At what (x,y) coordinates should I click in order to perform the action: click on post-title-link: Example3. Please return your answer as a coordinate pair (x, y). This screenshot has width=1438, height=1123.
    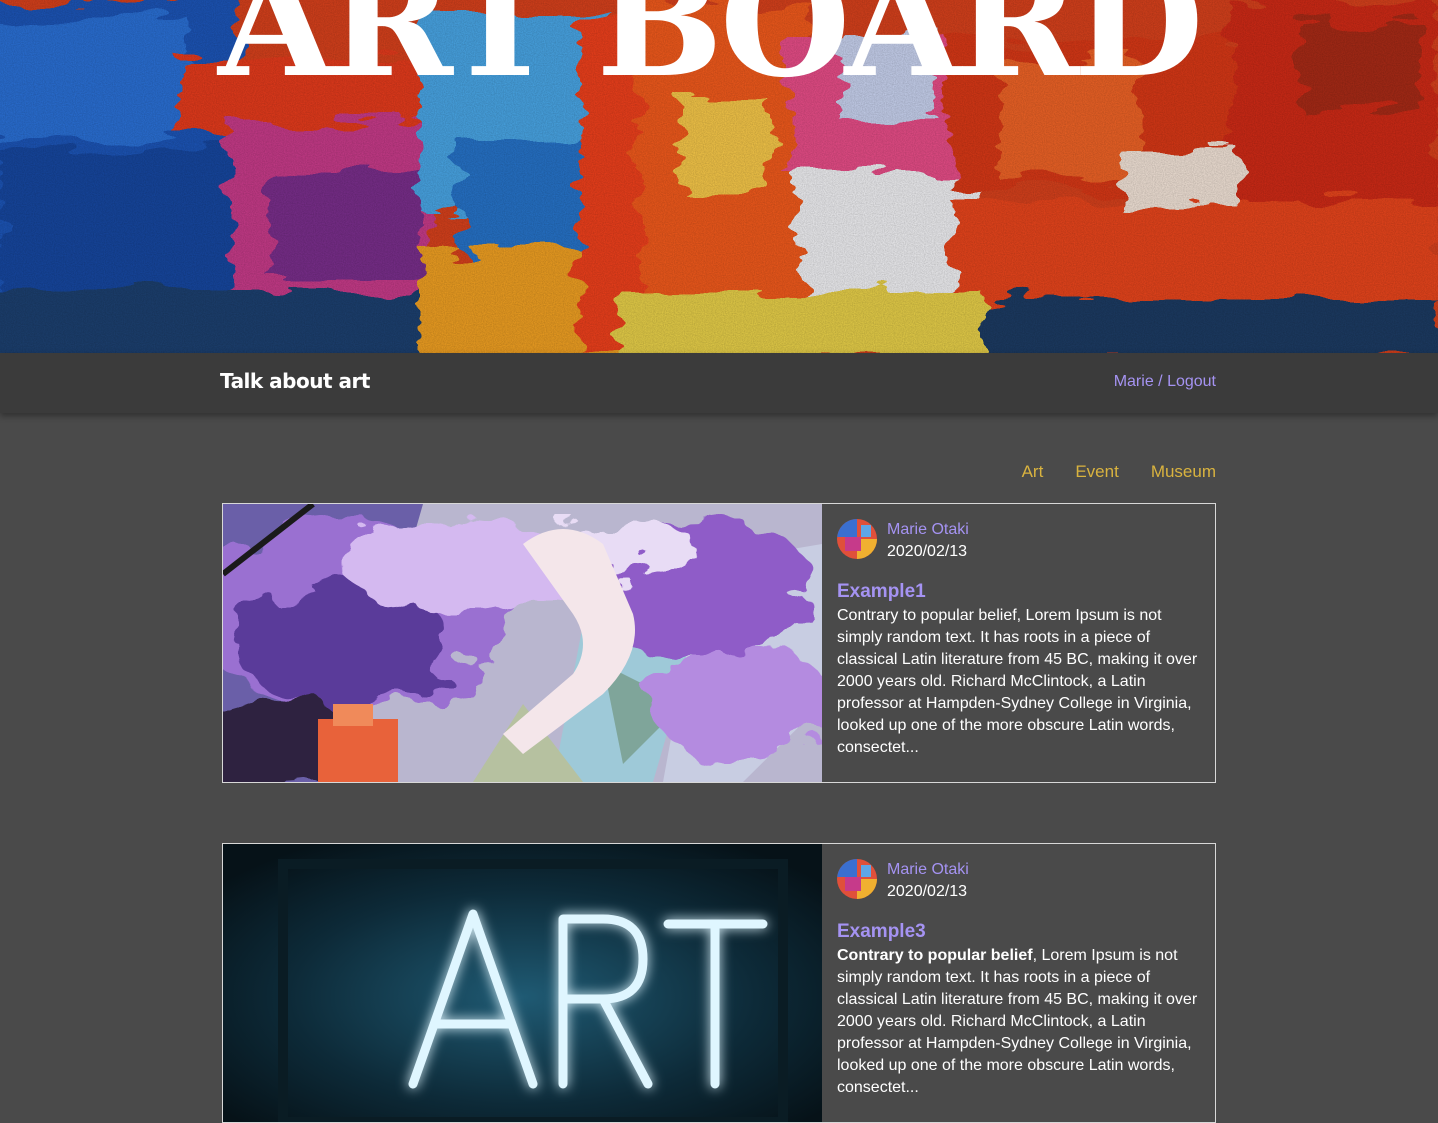
    Looking at the image, I should click on (881, 932).